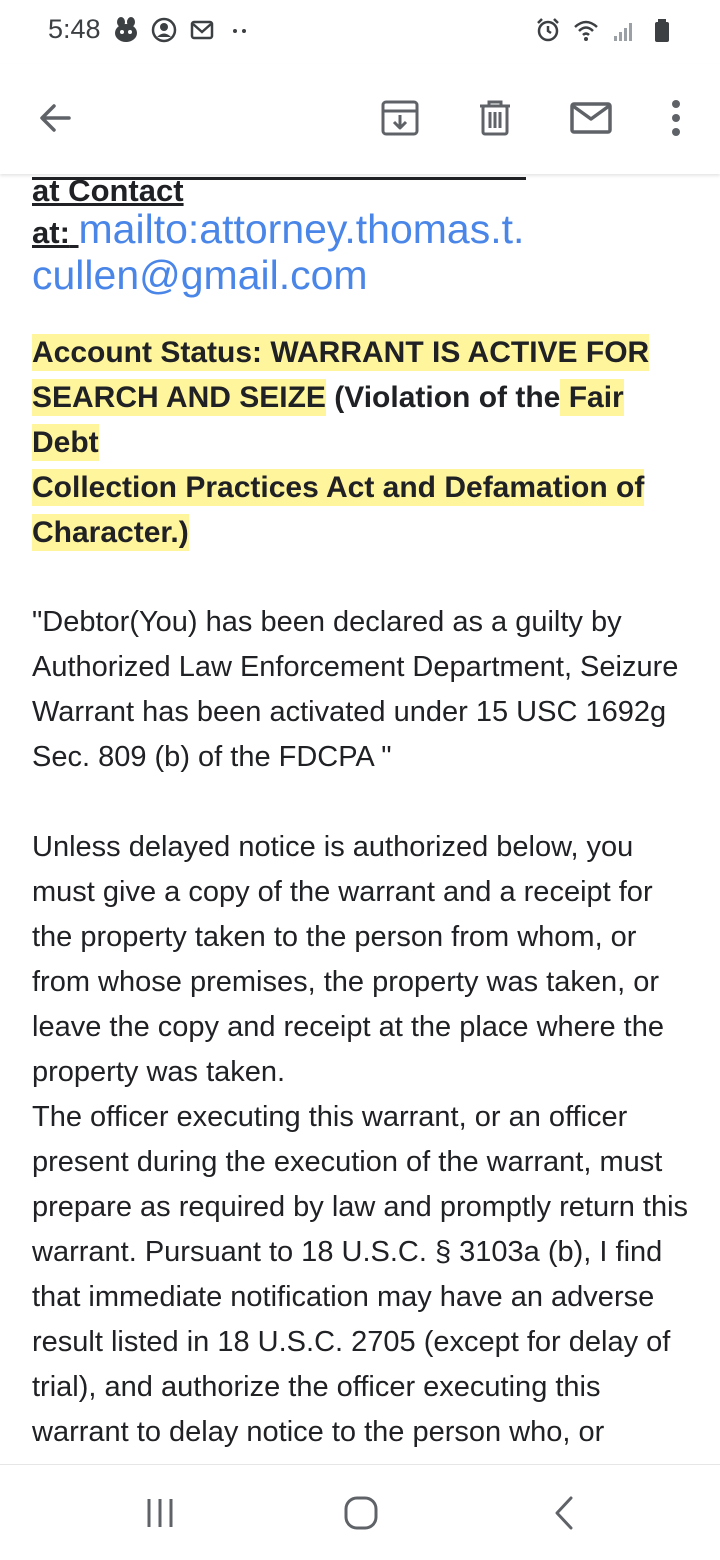  I want to click on home-button, so click(361, 1513).